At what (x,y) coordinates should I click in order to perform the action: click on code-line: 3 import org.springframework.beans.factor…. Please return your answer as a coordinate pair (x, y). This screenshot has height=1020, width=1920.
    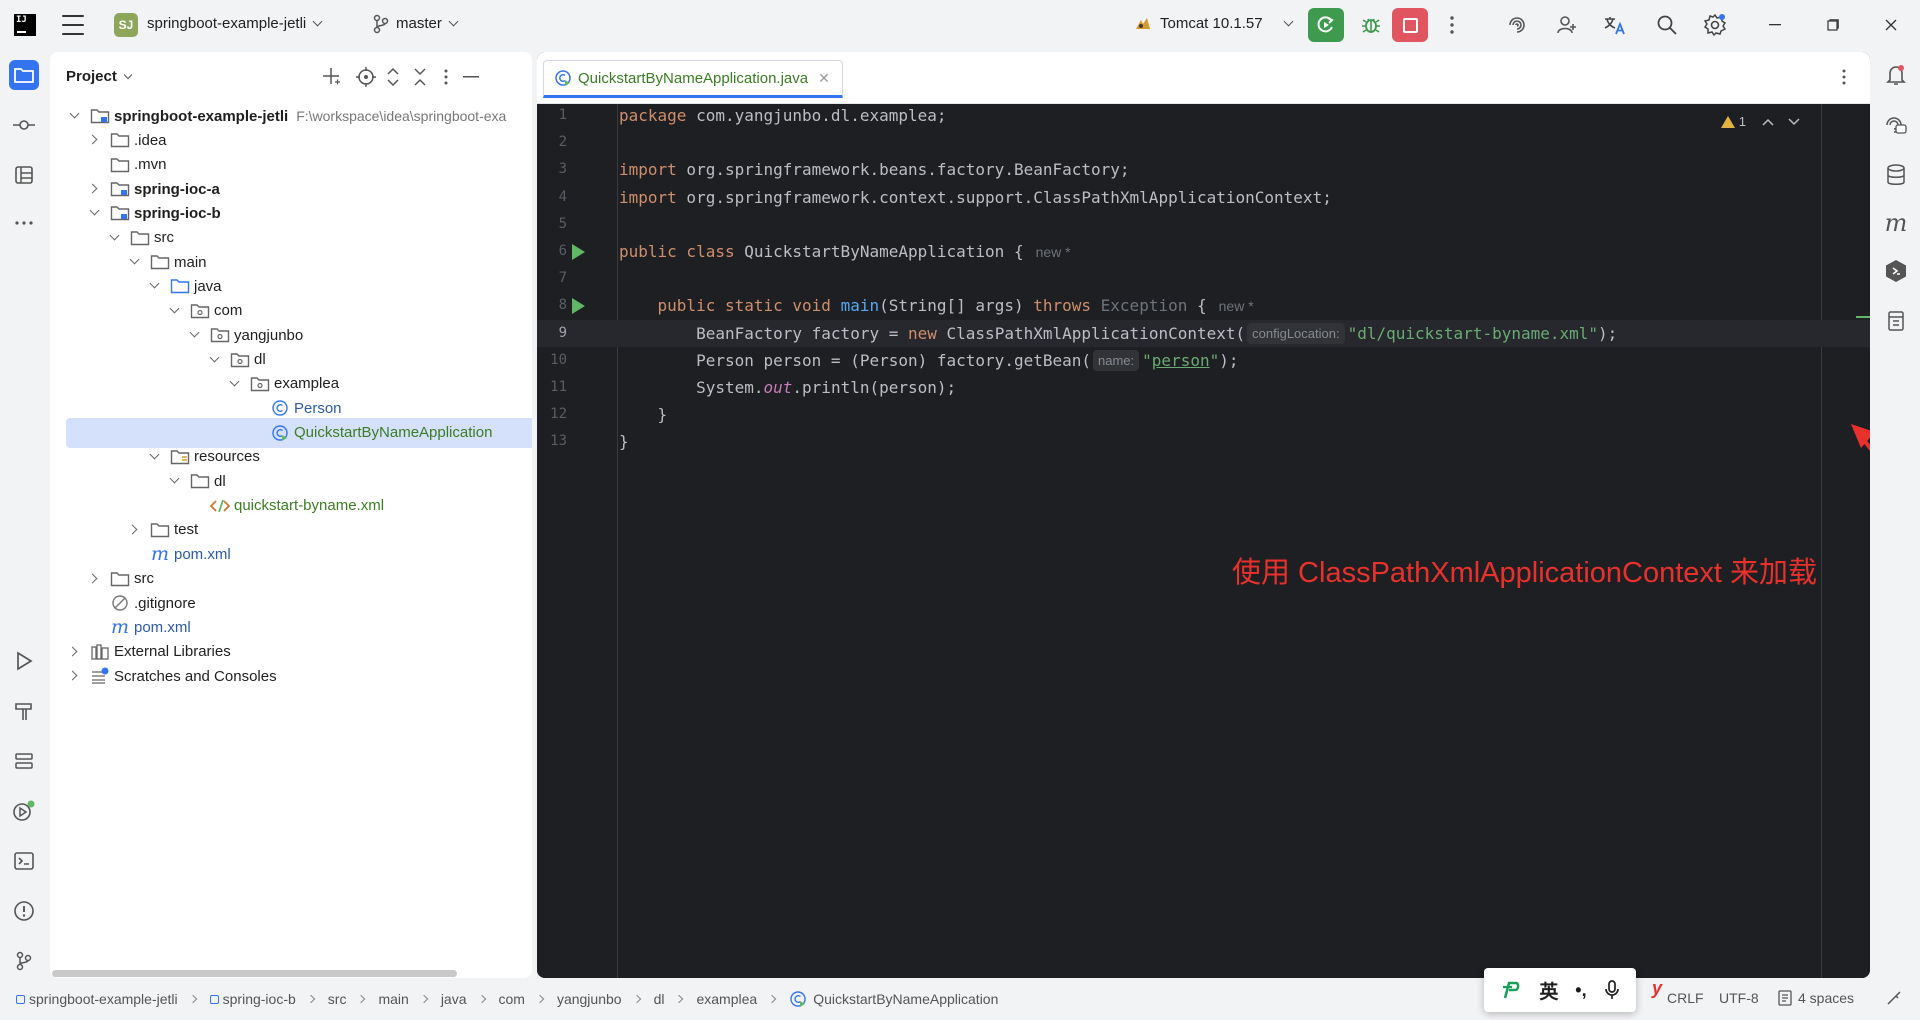
    Looking at the image, I should click on (1203, 169).